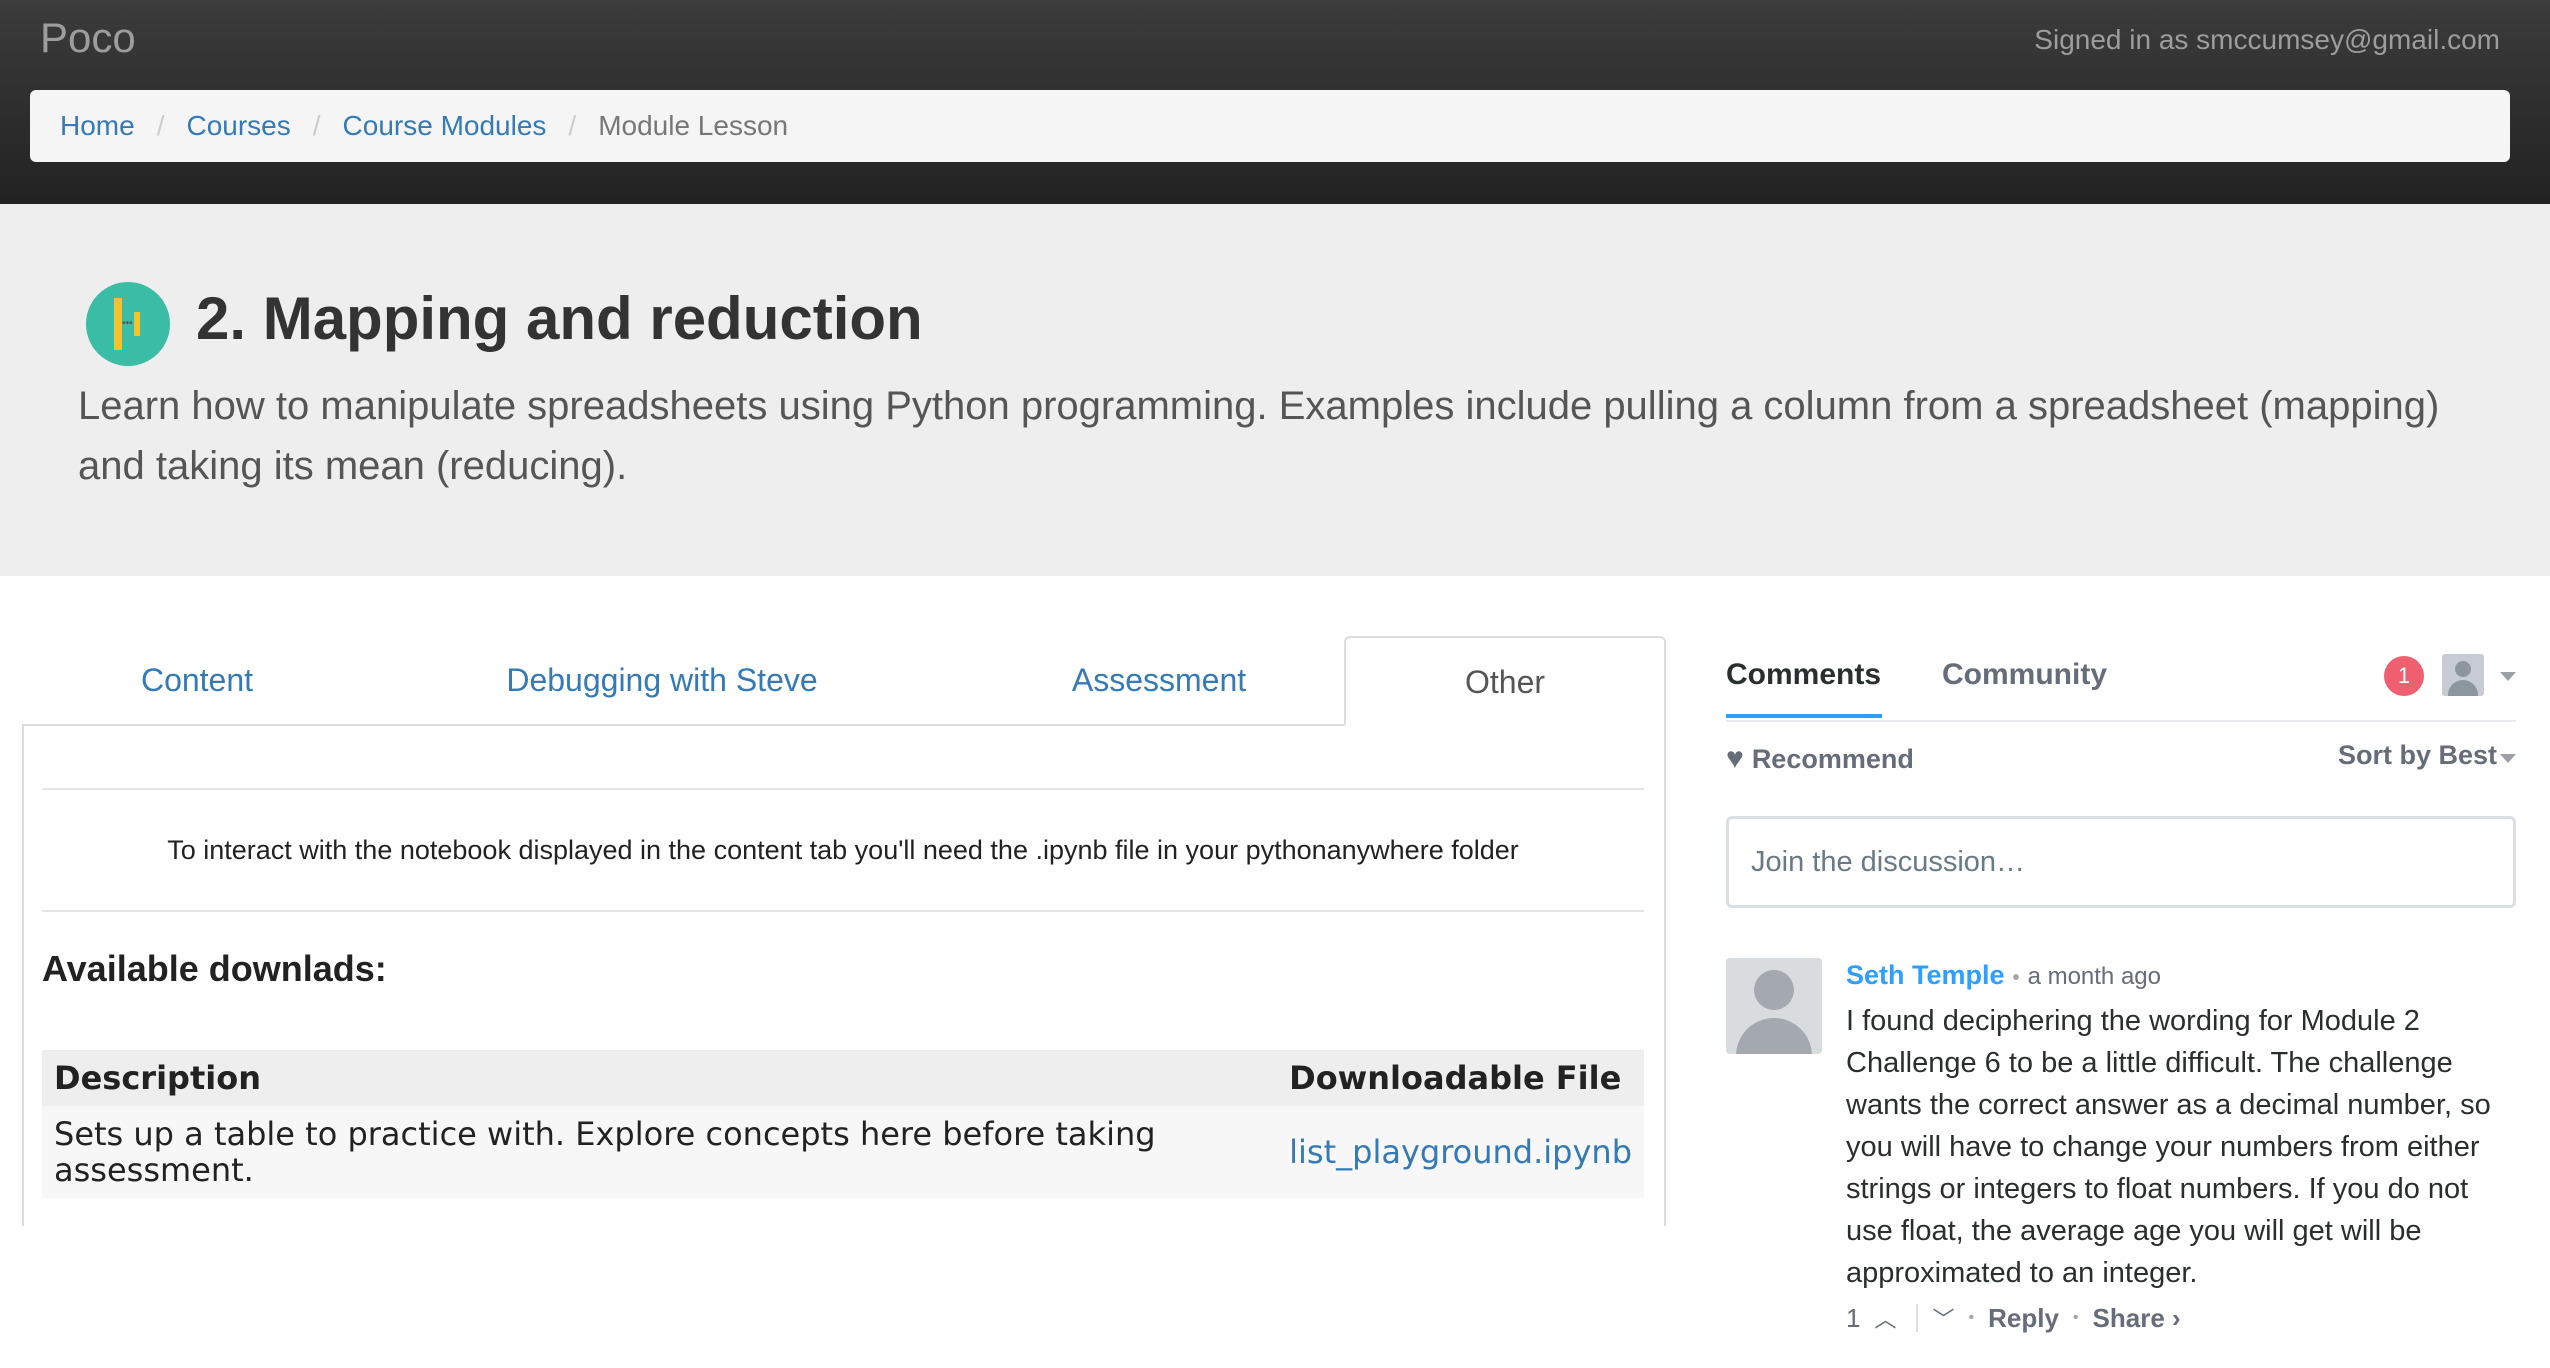  Describe the element at coordinates (2463, 675) in the screenshot. I see `user-avatar` at that location.